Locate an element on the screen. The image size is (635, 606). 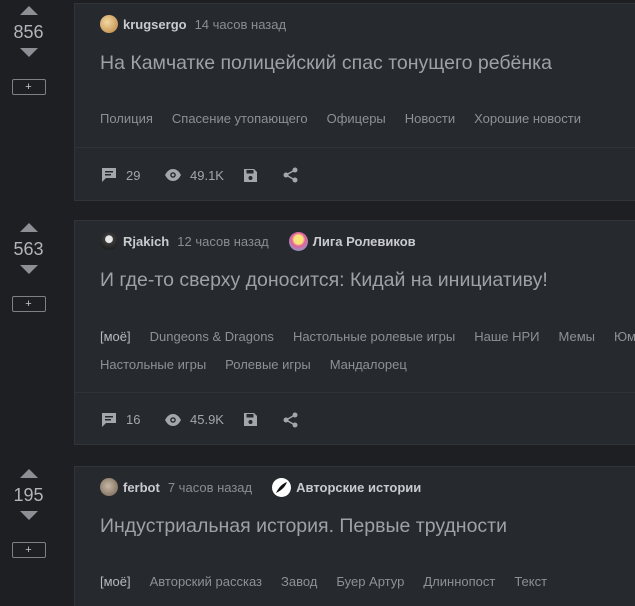
tag: Буер Артур is located at coordinates (370, 581).